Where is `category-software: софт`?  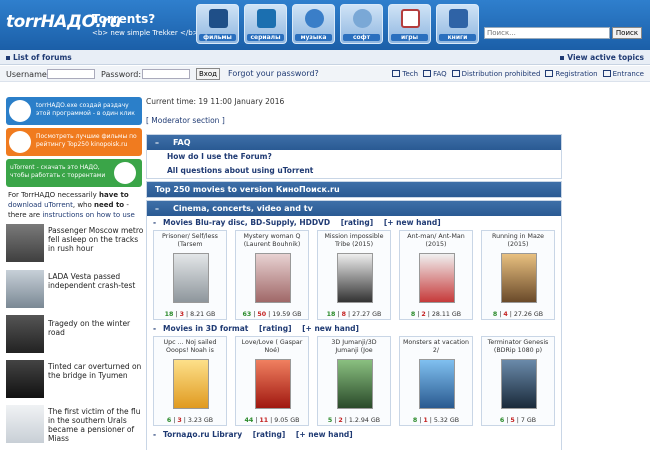 category-software: софт is located at coordinates (361, 24).